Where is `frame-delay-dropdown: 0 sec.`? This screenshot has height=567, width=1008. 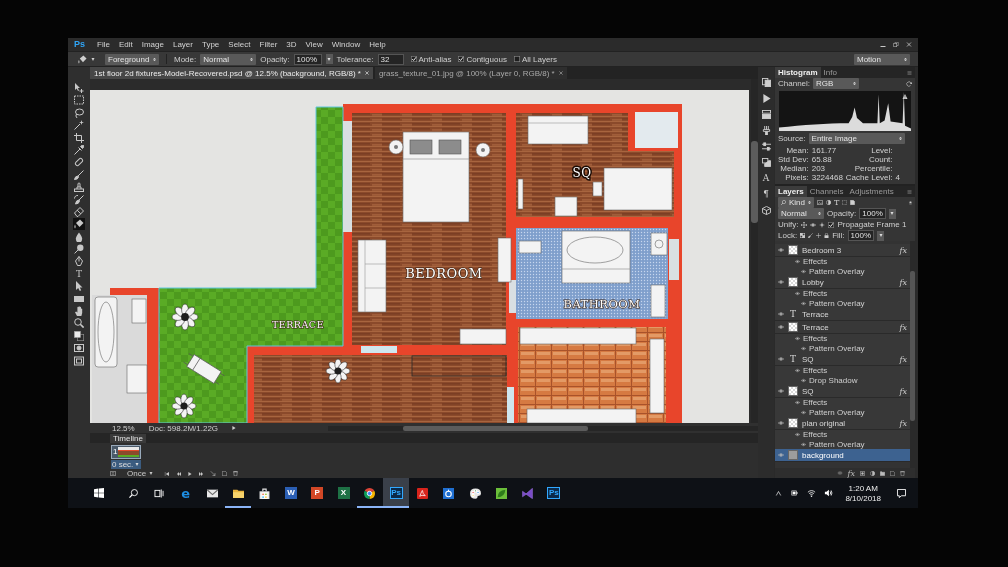
frame-delay-dropdown: 0 sec. is located at coordinates (126, 464).